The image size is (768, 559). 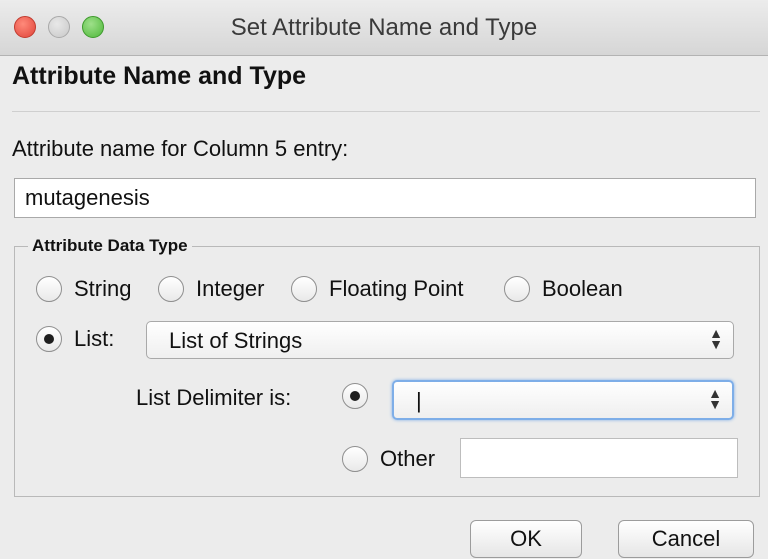 I want to click on attribute-name-input, so click(x=385, y=198).